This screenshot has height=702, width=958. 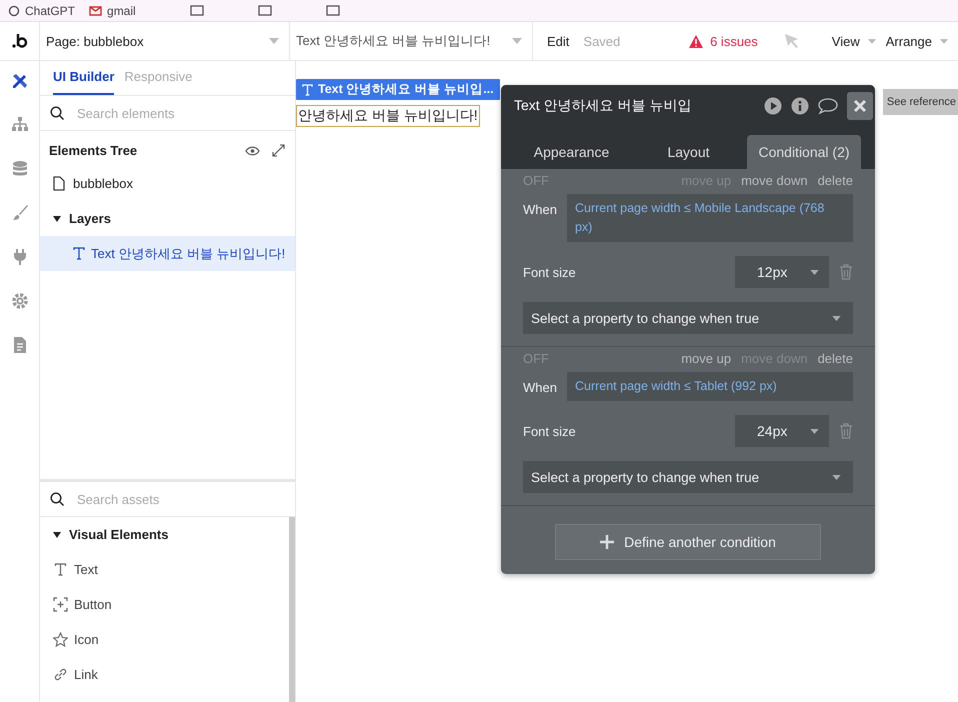 I want to click on page-icon, so click(x=59, y=183).